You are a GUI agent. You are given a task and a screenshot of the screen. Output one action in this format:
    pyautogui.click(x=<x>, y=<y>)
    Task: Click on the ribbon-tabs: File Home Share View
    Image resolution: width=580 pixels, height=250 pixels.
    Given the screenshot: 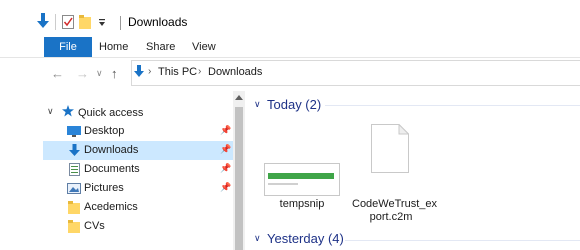 What is the action you would take?
    pyautogui.click(x=290, y=47)
    